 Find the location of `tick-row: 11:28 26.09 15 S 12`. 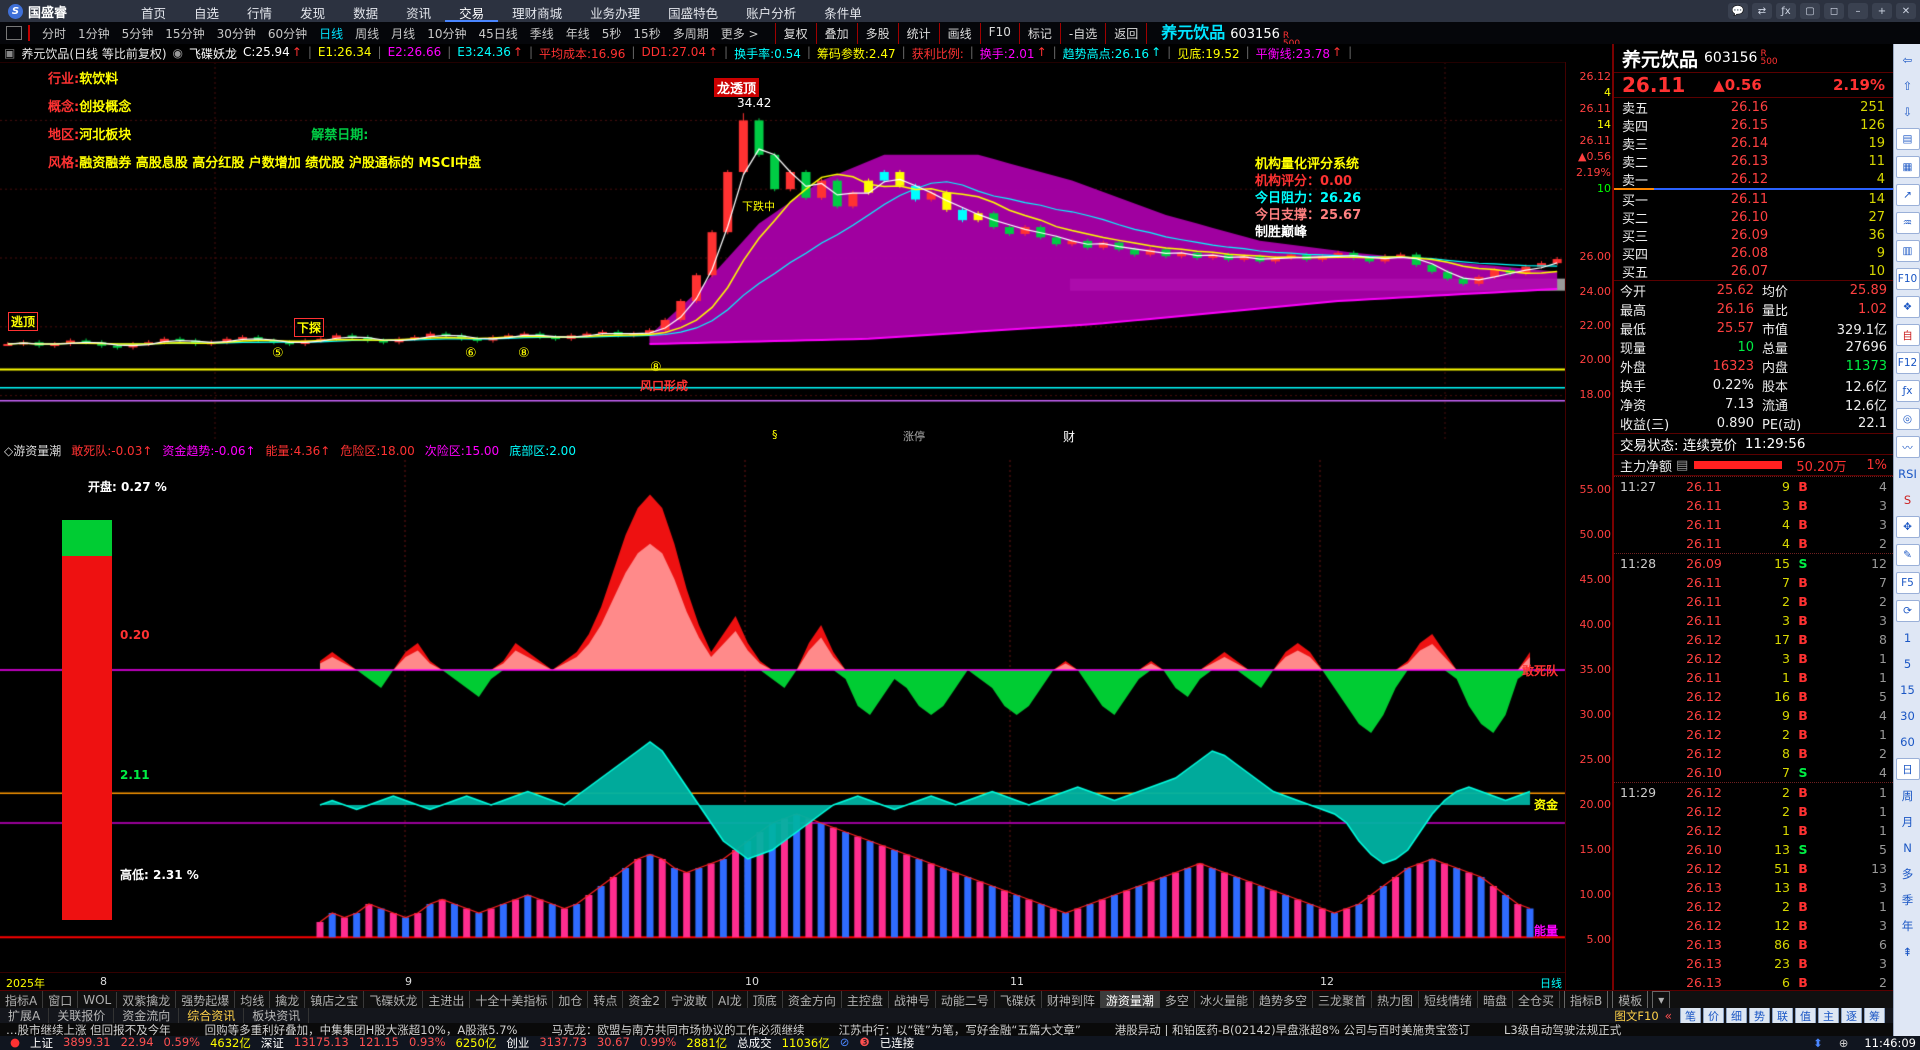

tick-row: 11:28 26.09 15 S 12 is located at coordinates (1753, 563).